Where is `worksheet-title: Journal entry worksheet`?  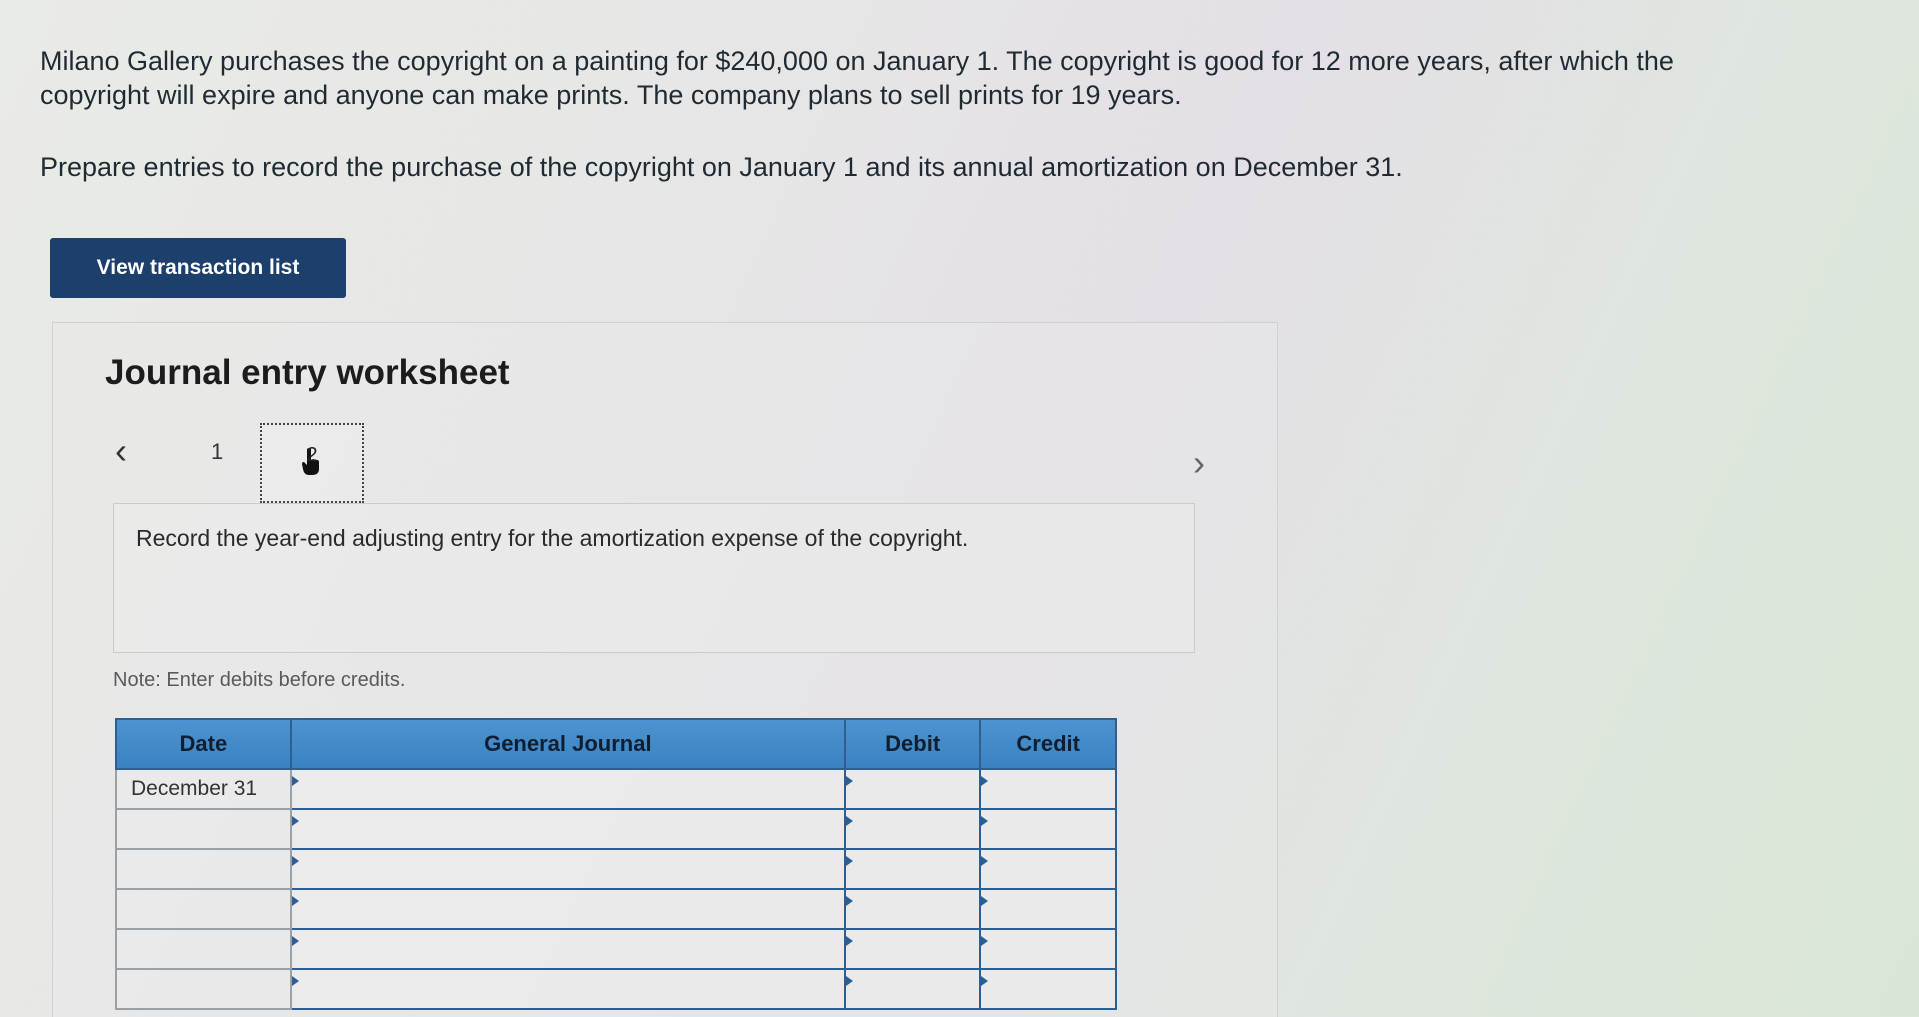 worksheet-title: Journal entry worksheet is located at coordinates (307, 372).